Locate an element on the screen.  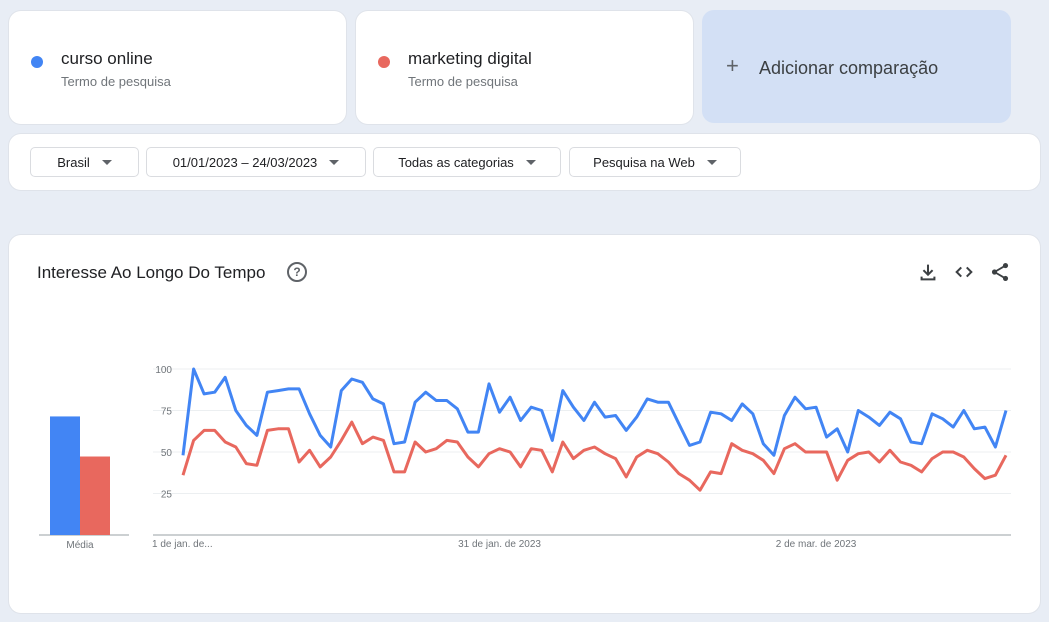
series-line-marketing-digital is located at coordinates (594, 456).